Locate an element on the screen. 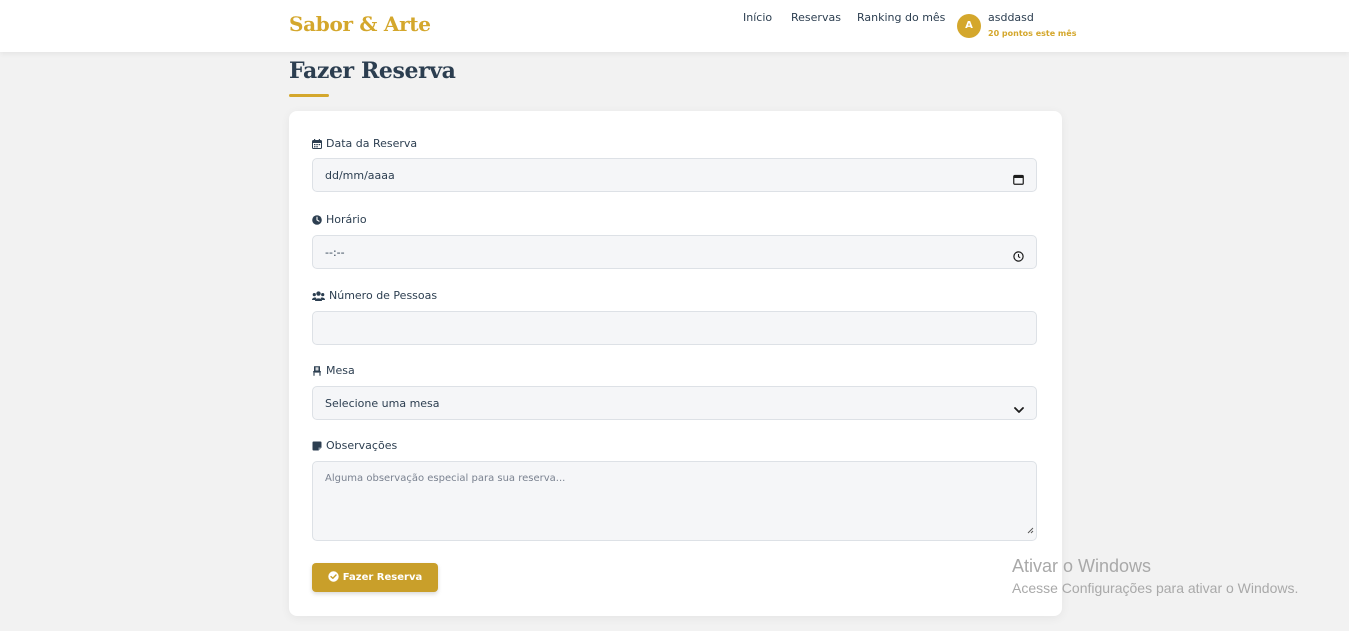 This screenshot has height=631, width=1349. check-circle-icon is located at coordinates (333, 577).